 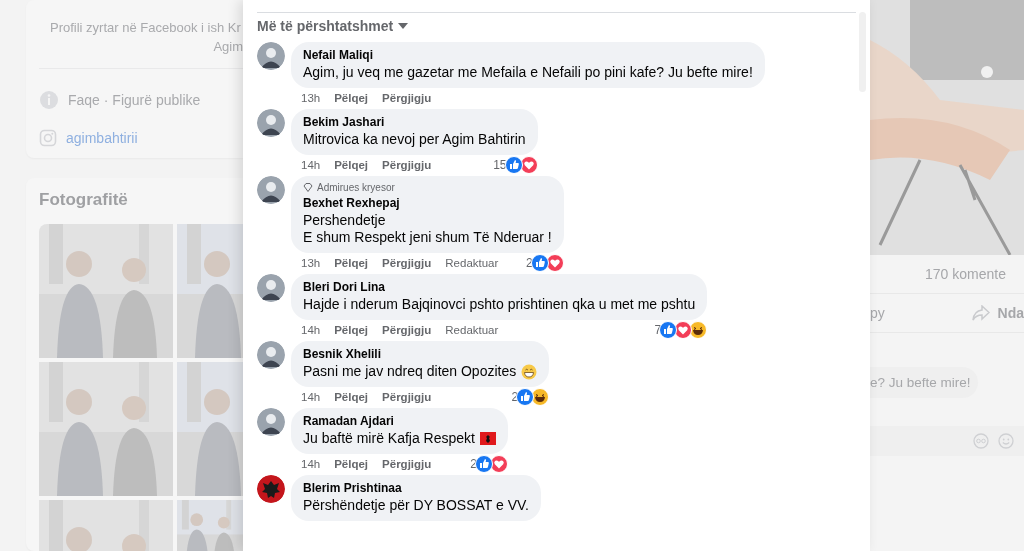 I want to click on author-link: Blerim Prishtinaa, so click(x=416, y=488).